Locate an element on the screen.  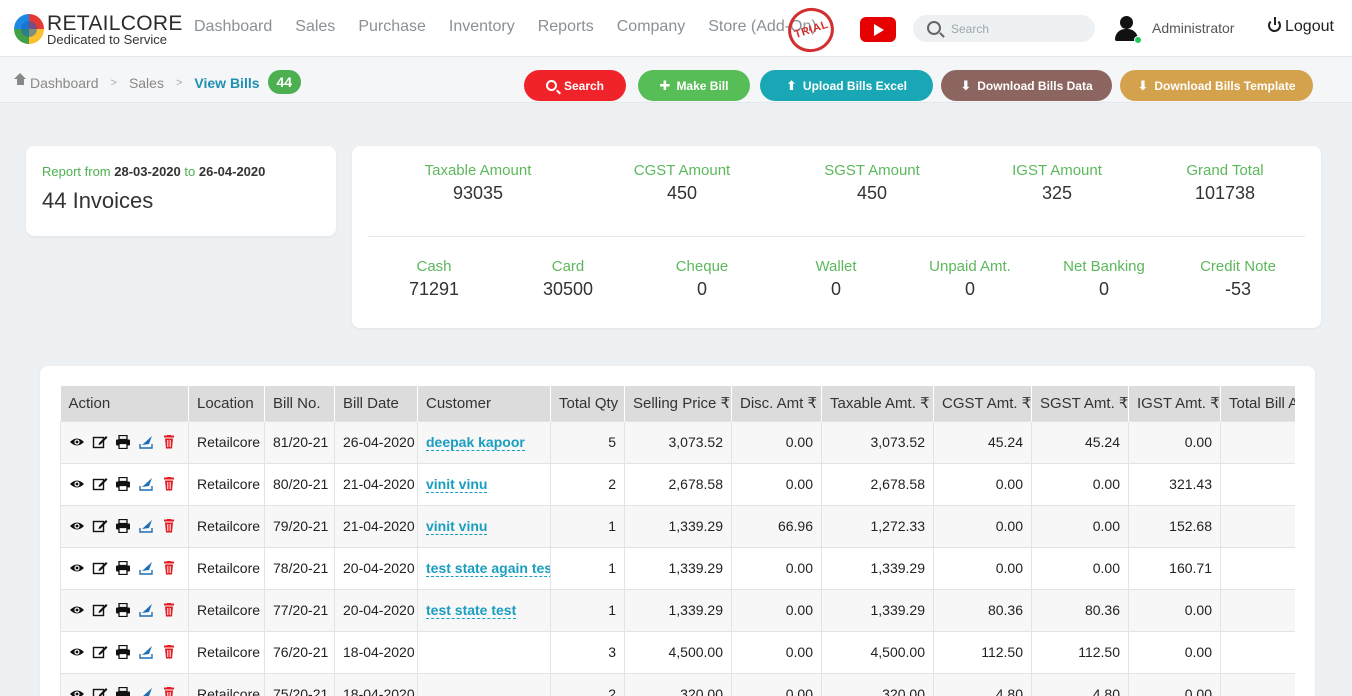
upload-bills-button: ⬆ Upload Bills Excel is located at coordinates (846, 85).